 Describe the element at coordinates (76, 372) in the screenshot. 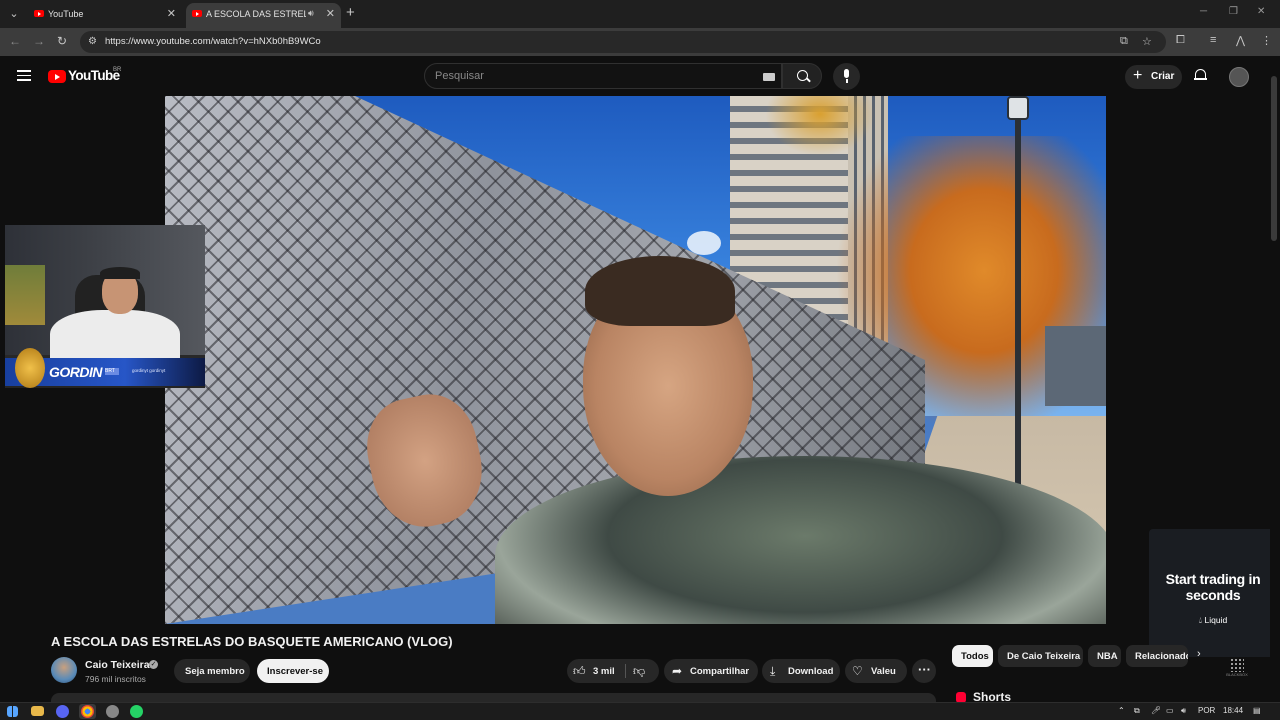

I see `streamer-name: GORDIN` at that location.